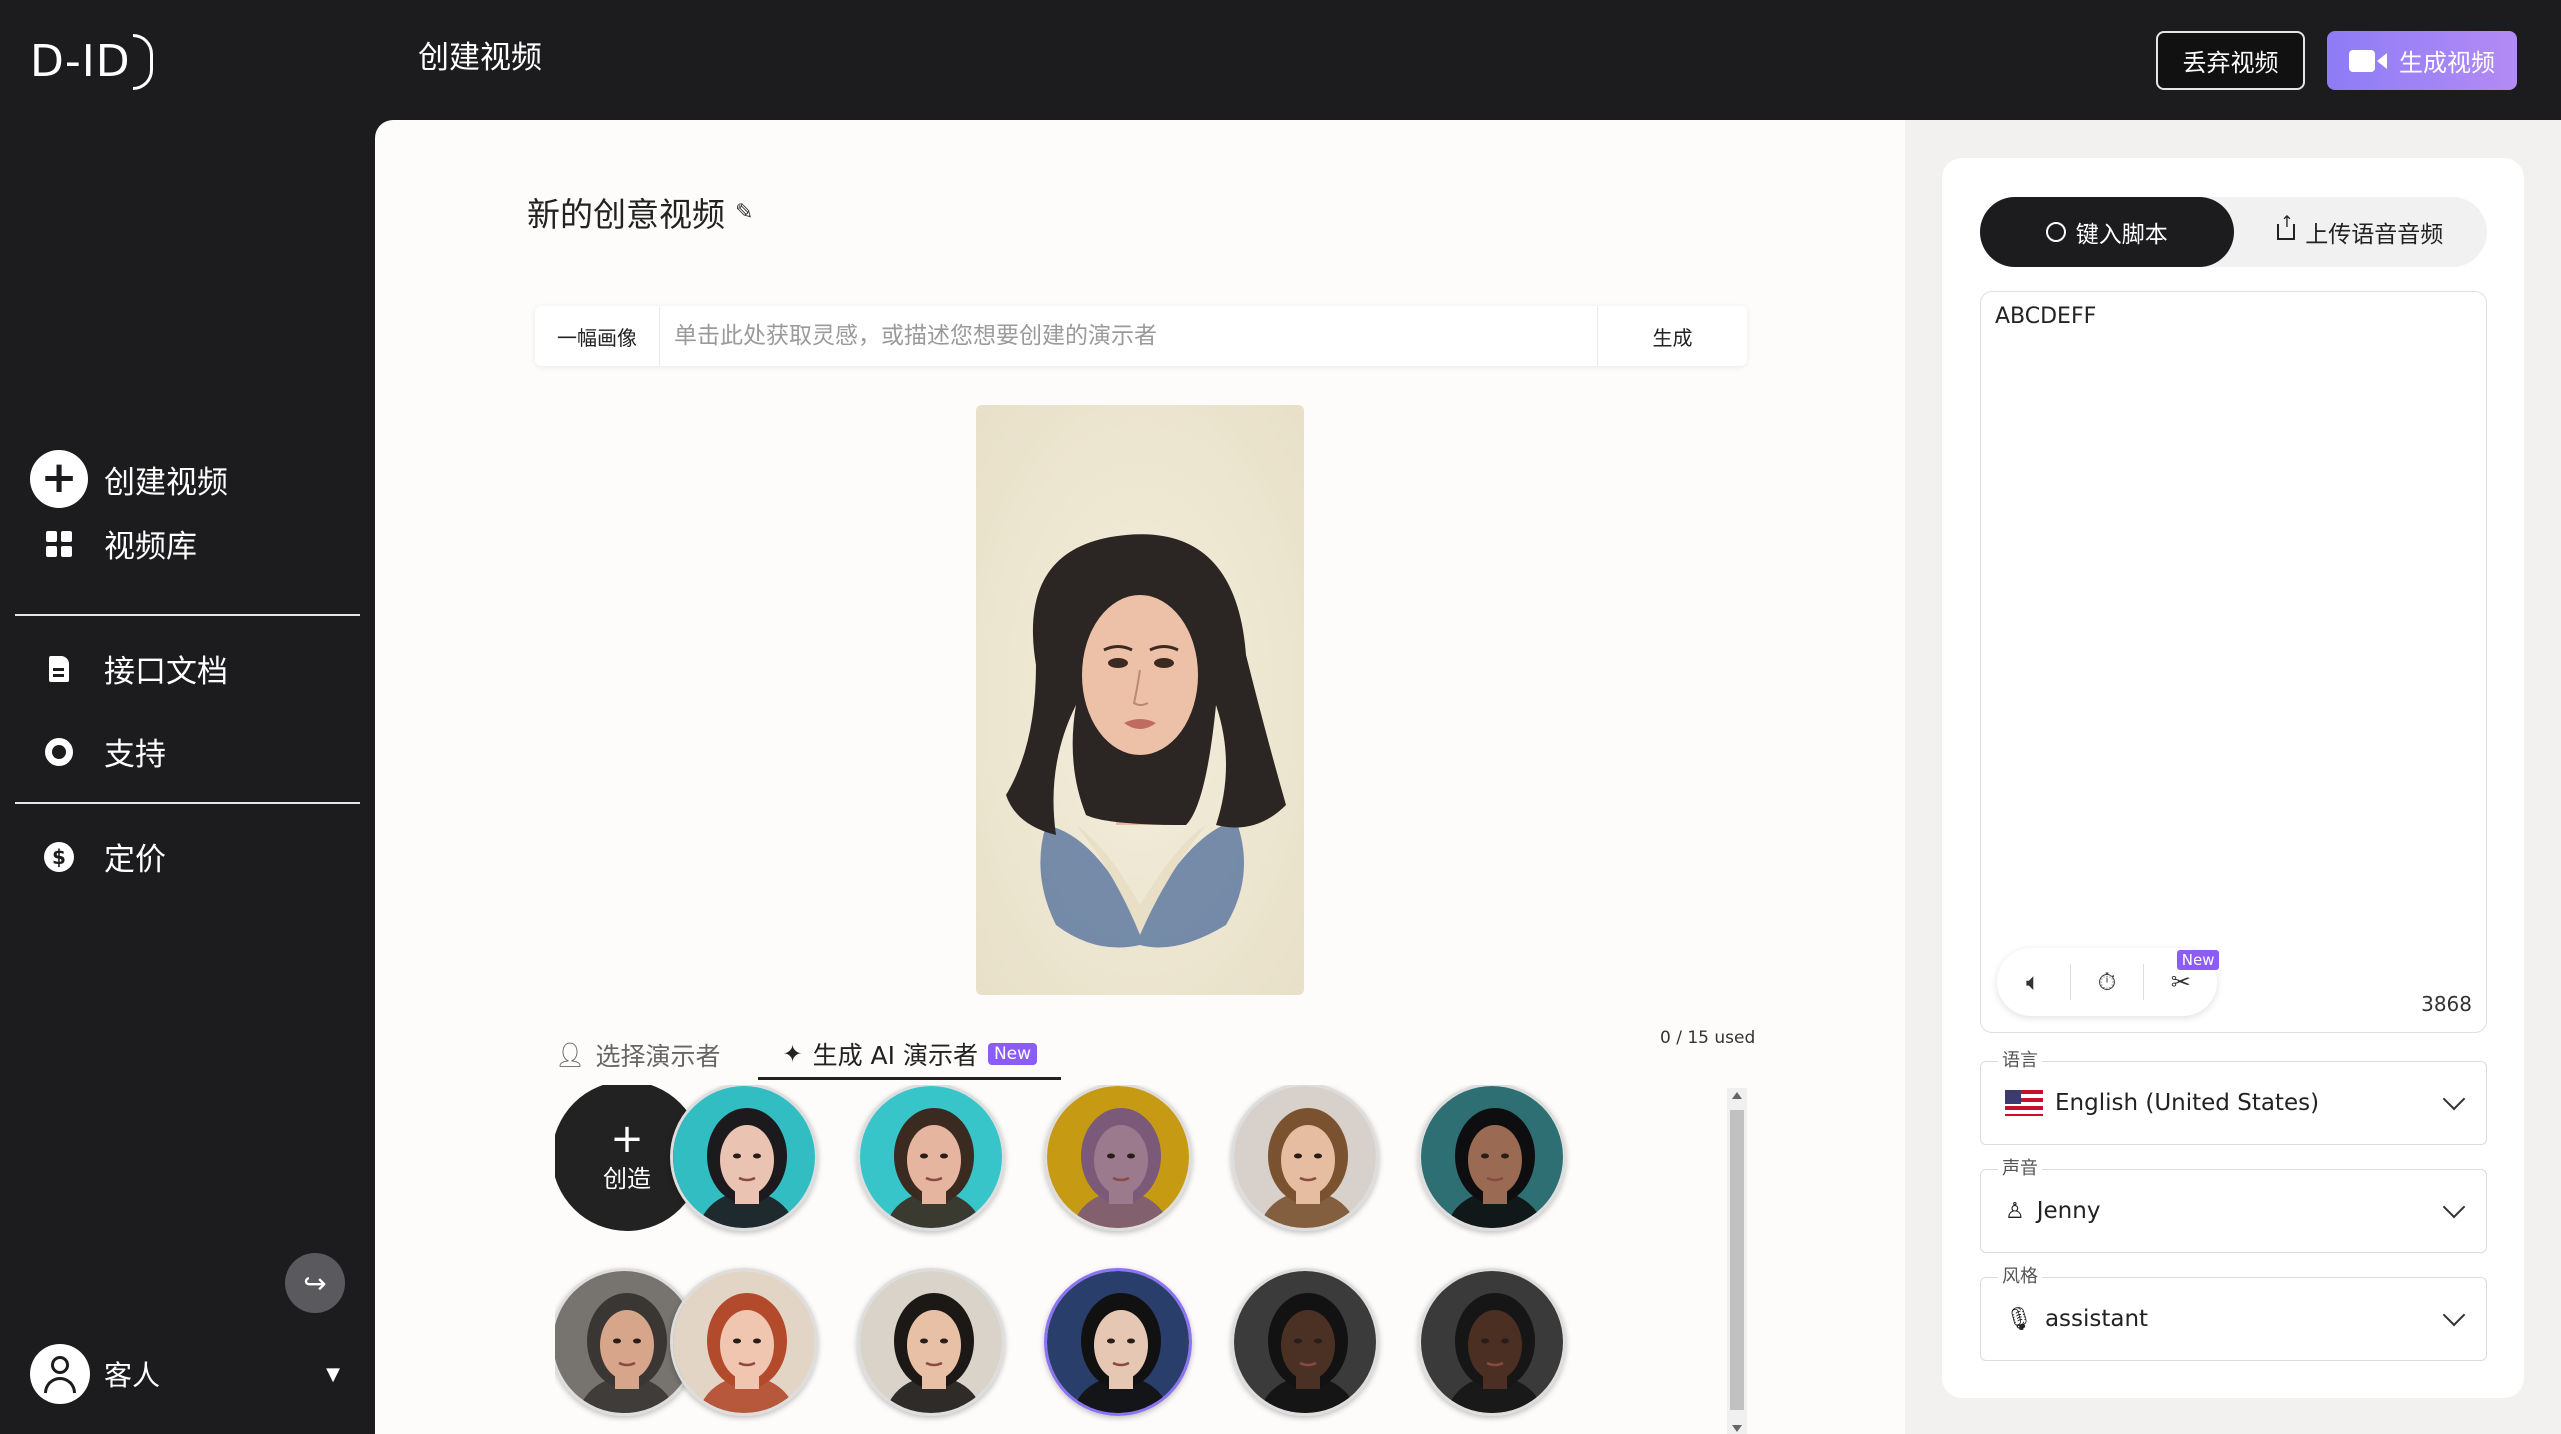  What do you see at coordinates (2033, 982) in the screenshot?
I see `speaker-icon: 🔈︎` at bounding box center [2033, 982].